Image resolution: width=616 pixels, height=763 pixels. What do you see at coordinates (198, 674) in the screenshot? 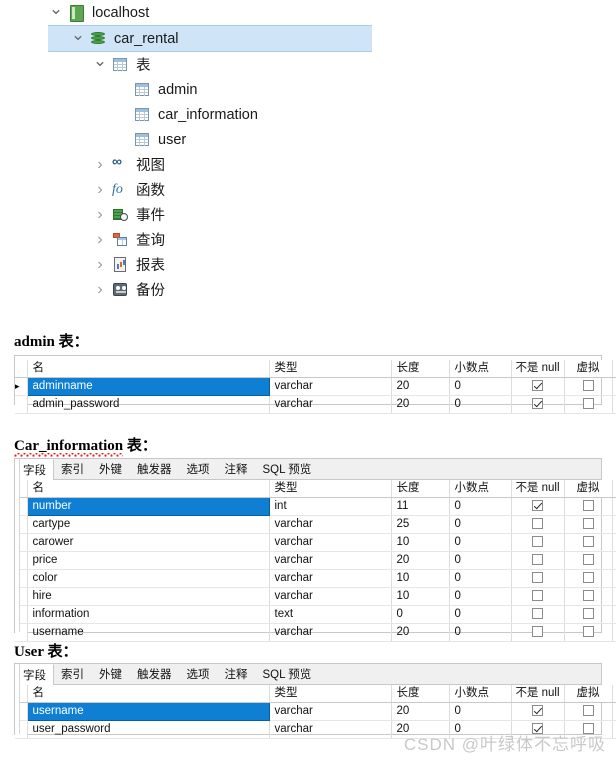
I see `tab-选项: 选项` at bounding box center [198, 674].